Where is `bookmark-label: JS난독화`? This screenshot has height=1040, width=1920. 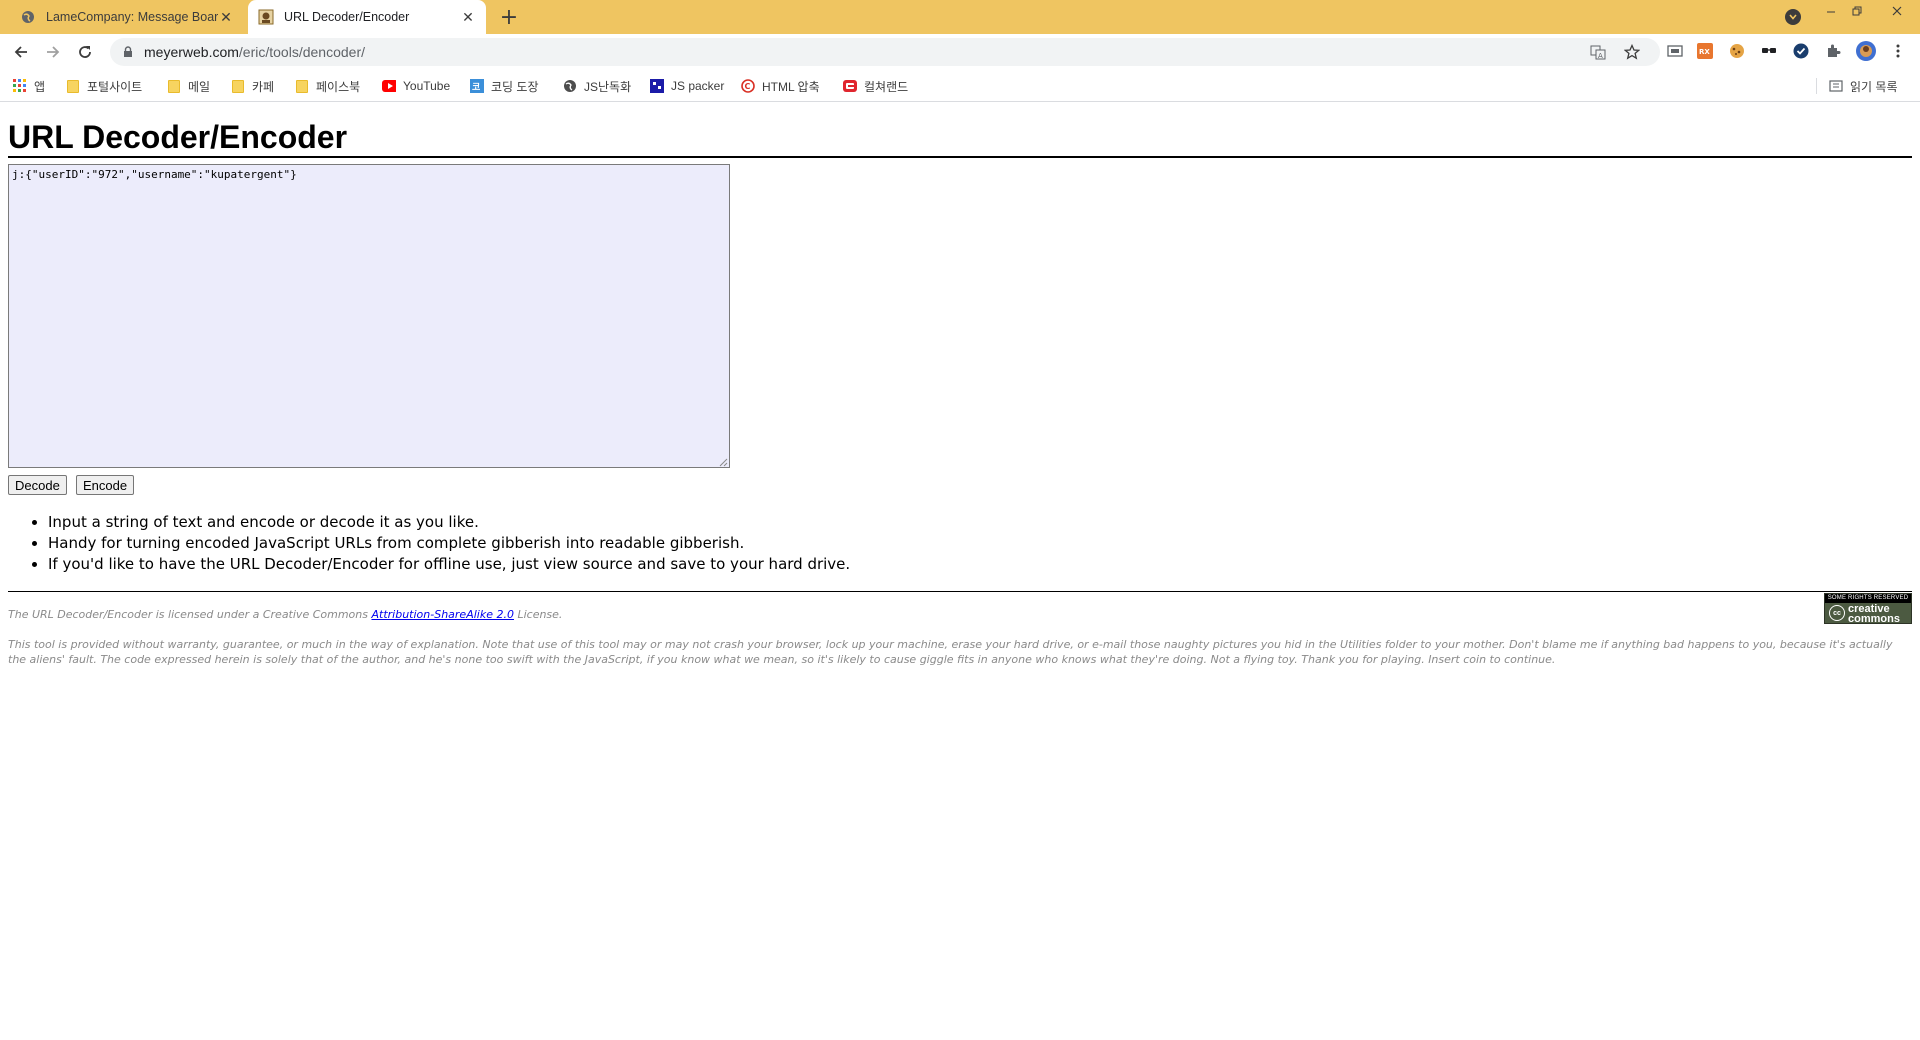
bookmark-label: JS난독화 is located at coordinates (608, 86).